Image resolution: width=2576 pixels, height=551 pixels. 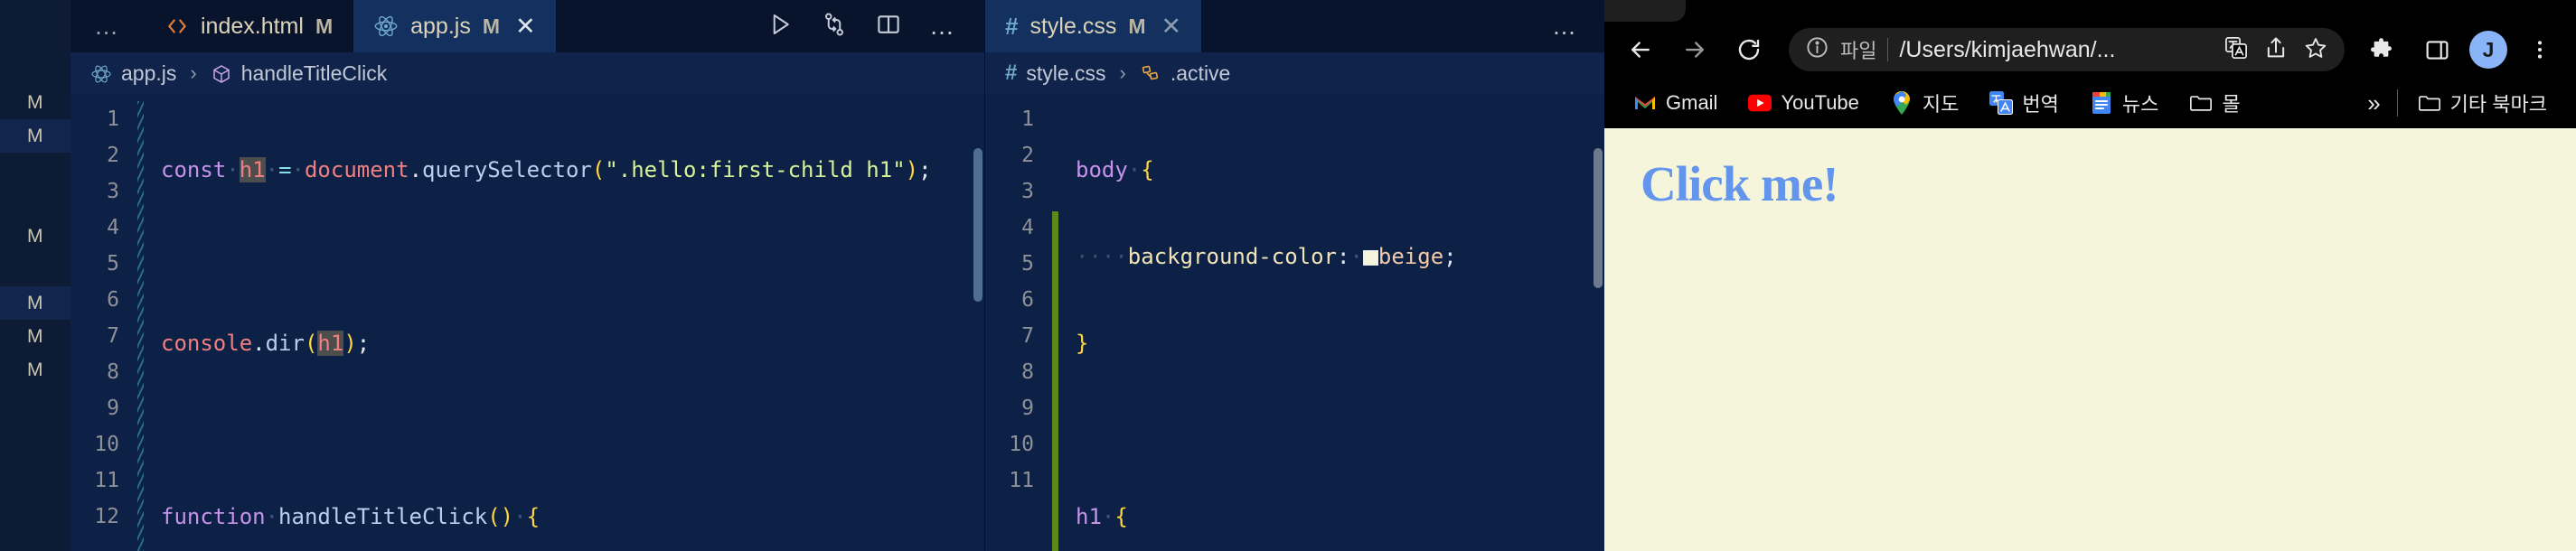 What do you see at coordinates (1150, 73) in the screenshot?
I see `symbol-ruler-icon` at bounding box center [1150, 73].